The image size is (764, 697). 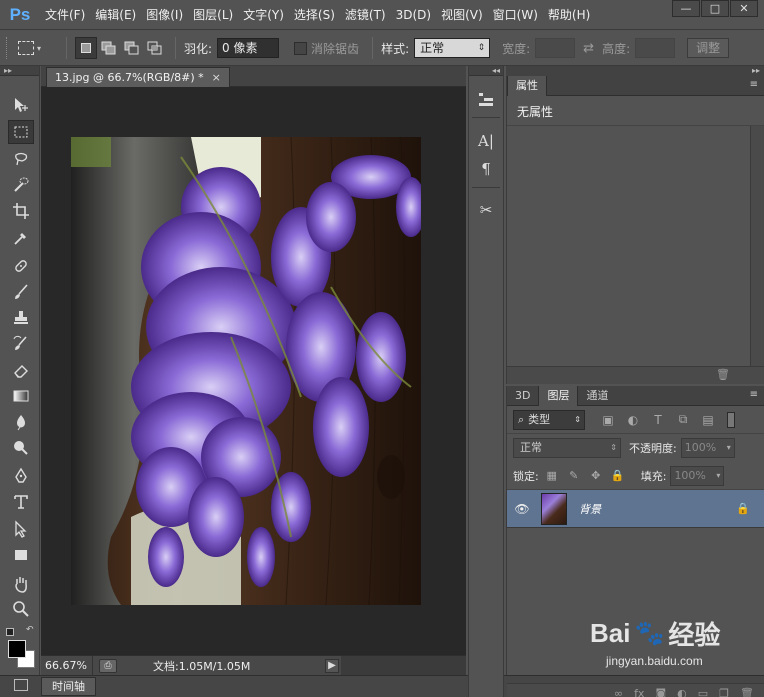 I want to click on link-icon: ∞, so click(x=618, y=692).